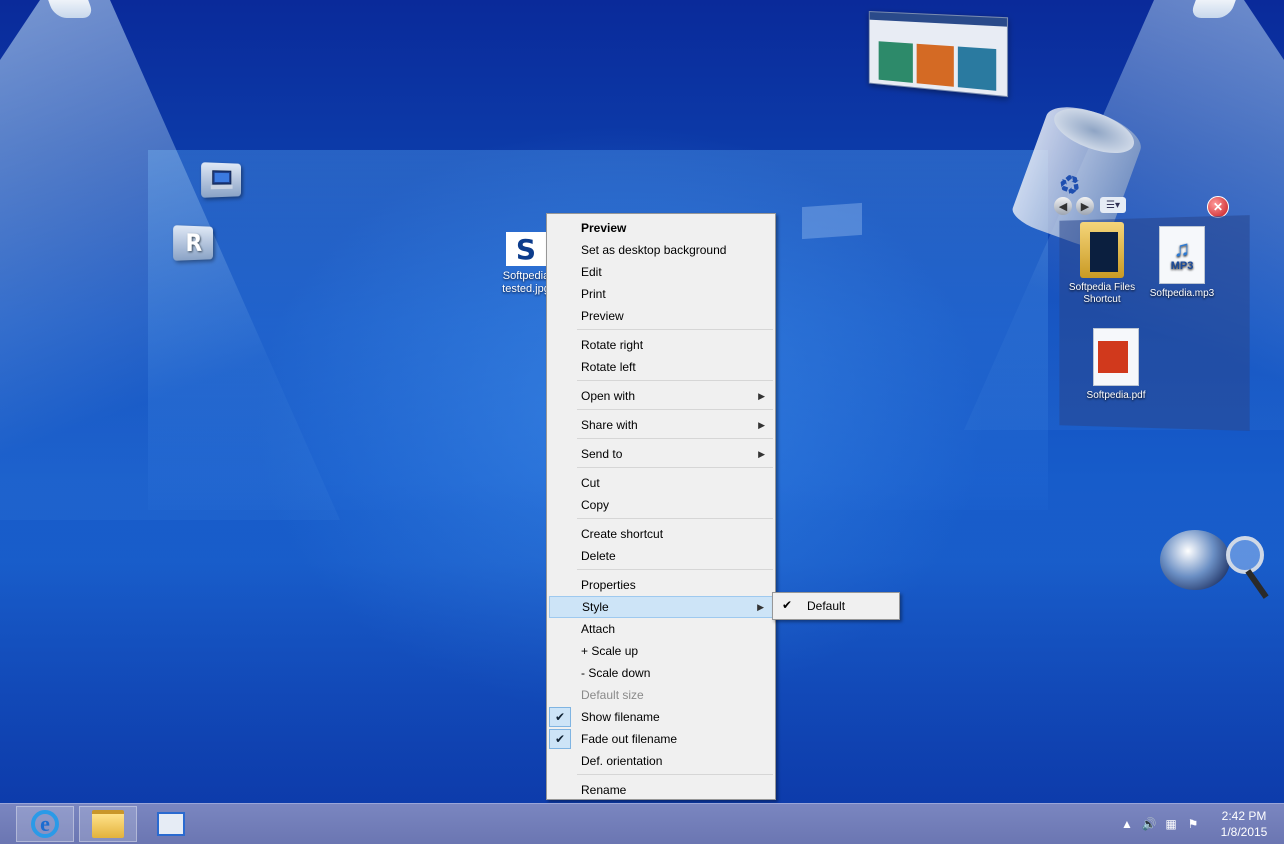  Describe the element at coordinates (1193, 824) in the screenshot. I see `action-center-flag-icon: ⚑` at that location.